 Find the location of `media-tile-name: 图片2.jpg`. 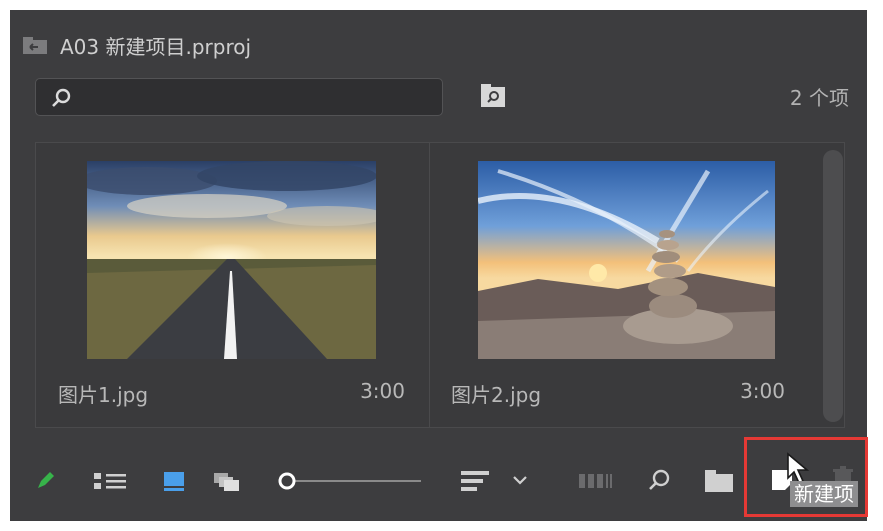

media-tile-name: 图片2.jpg is located at coordinates (496, 395).